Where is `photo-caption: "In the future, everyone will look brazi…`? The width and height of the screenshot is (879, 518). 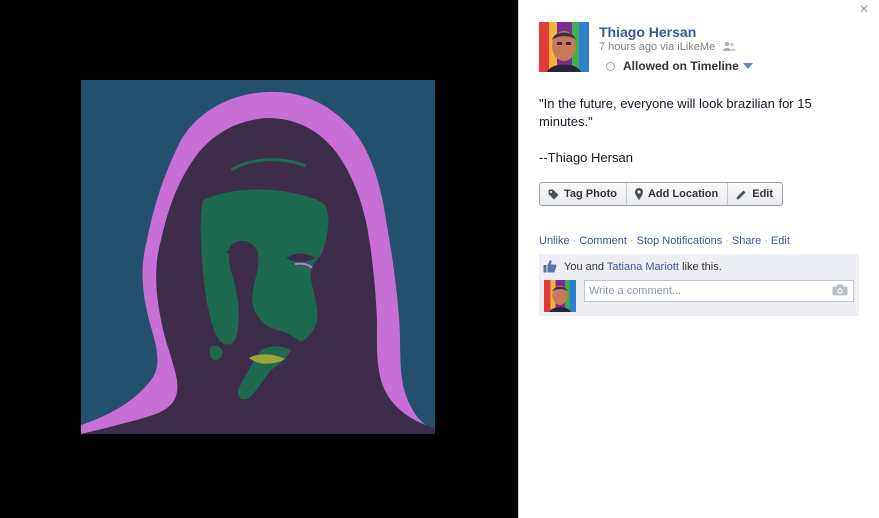
photo-caption: "In the future, everyone will look brazi… is located at coordinates (699, 140).